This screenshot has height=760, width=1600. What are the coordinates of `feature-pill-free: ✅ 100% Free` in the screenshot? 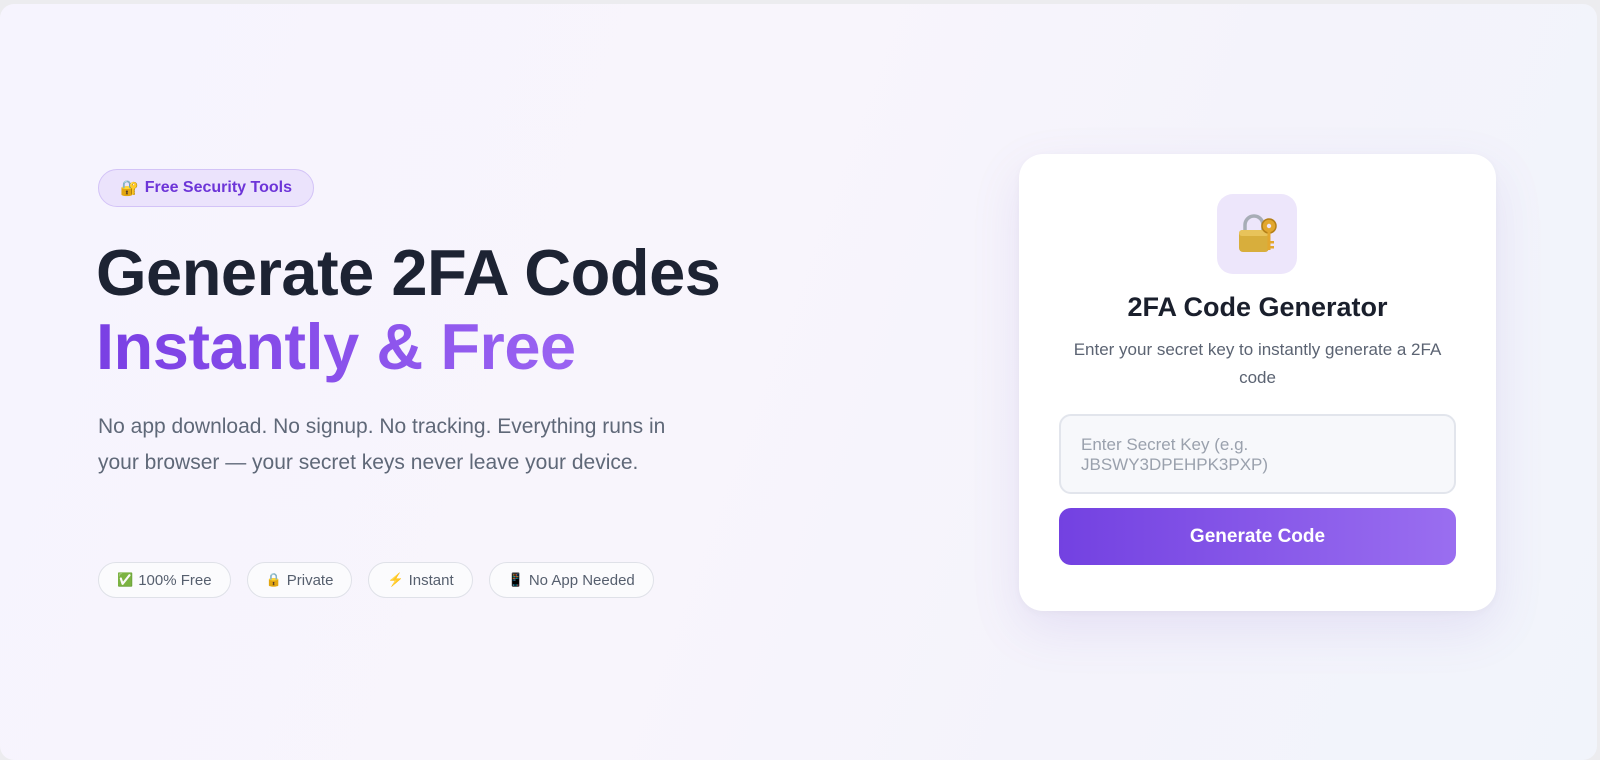 It's located at (164, 580).